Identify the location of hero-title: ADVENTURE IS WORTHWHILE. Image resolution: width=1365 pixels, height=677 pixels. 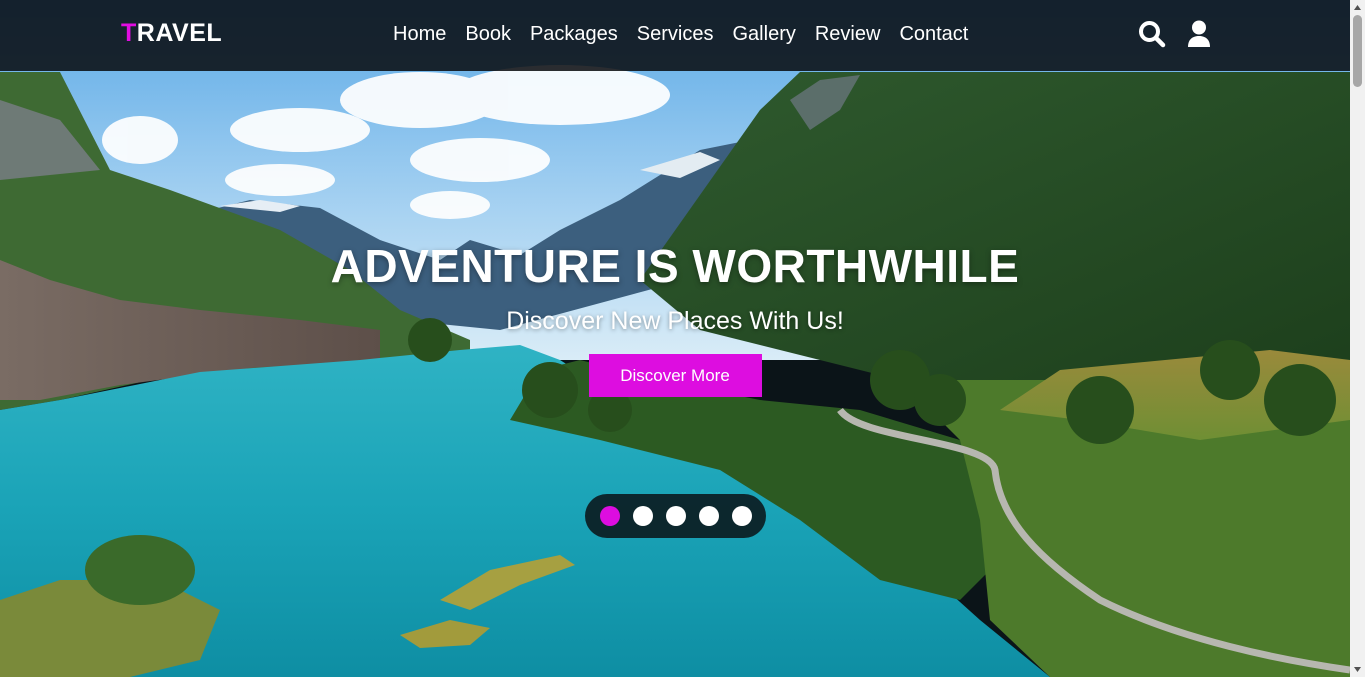
(675, 266).